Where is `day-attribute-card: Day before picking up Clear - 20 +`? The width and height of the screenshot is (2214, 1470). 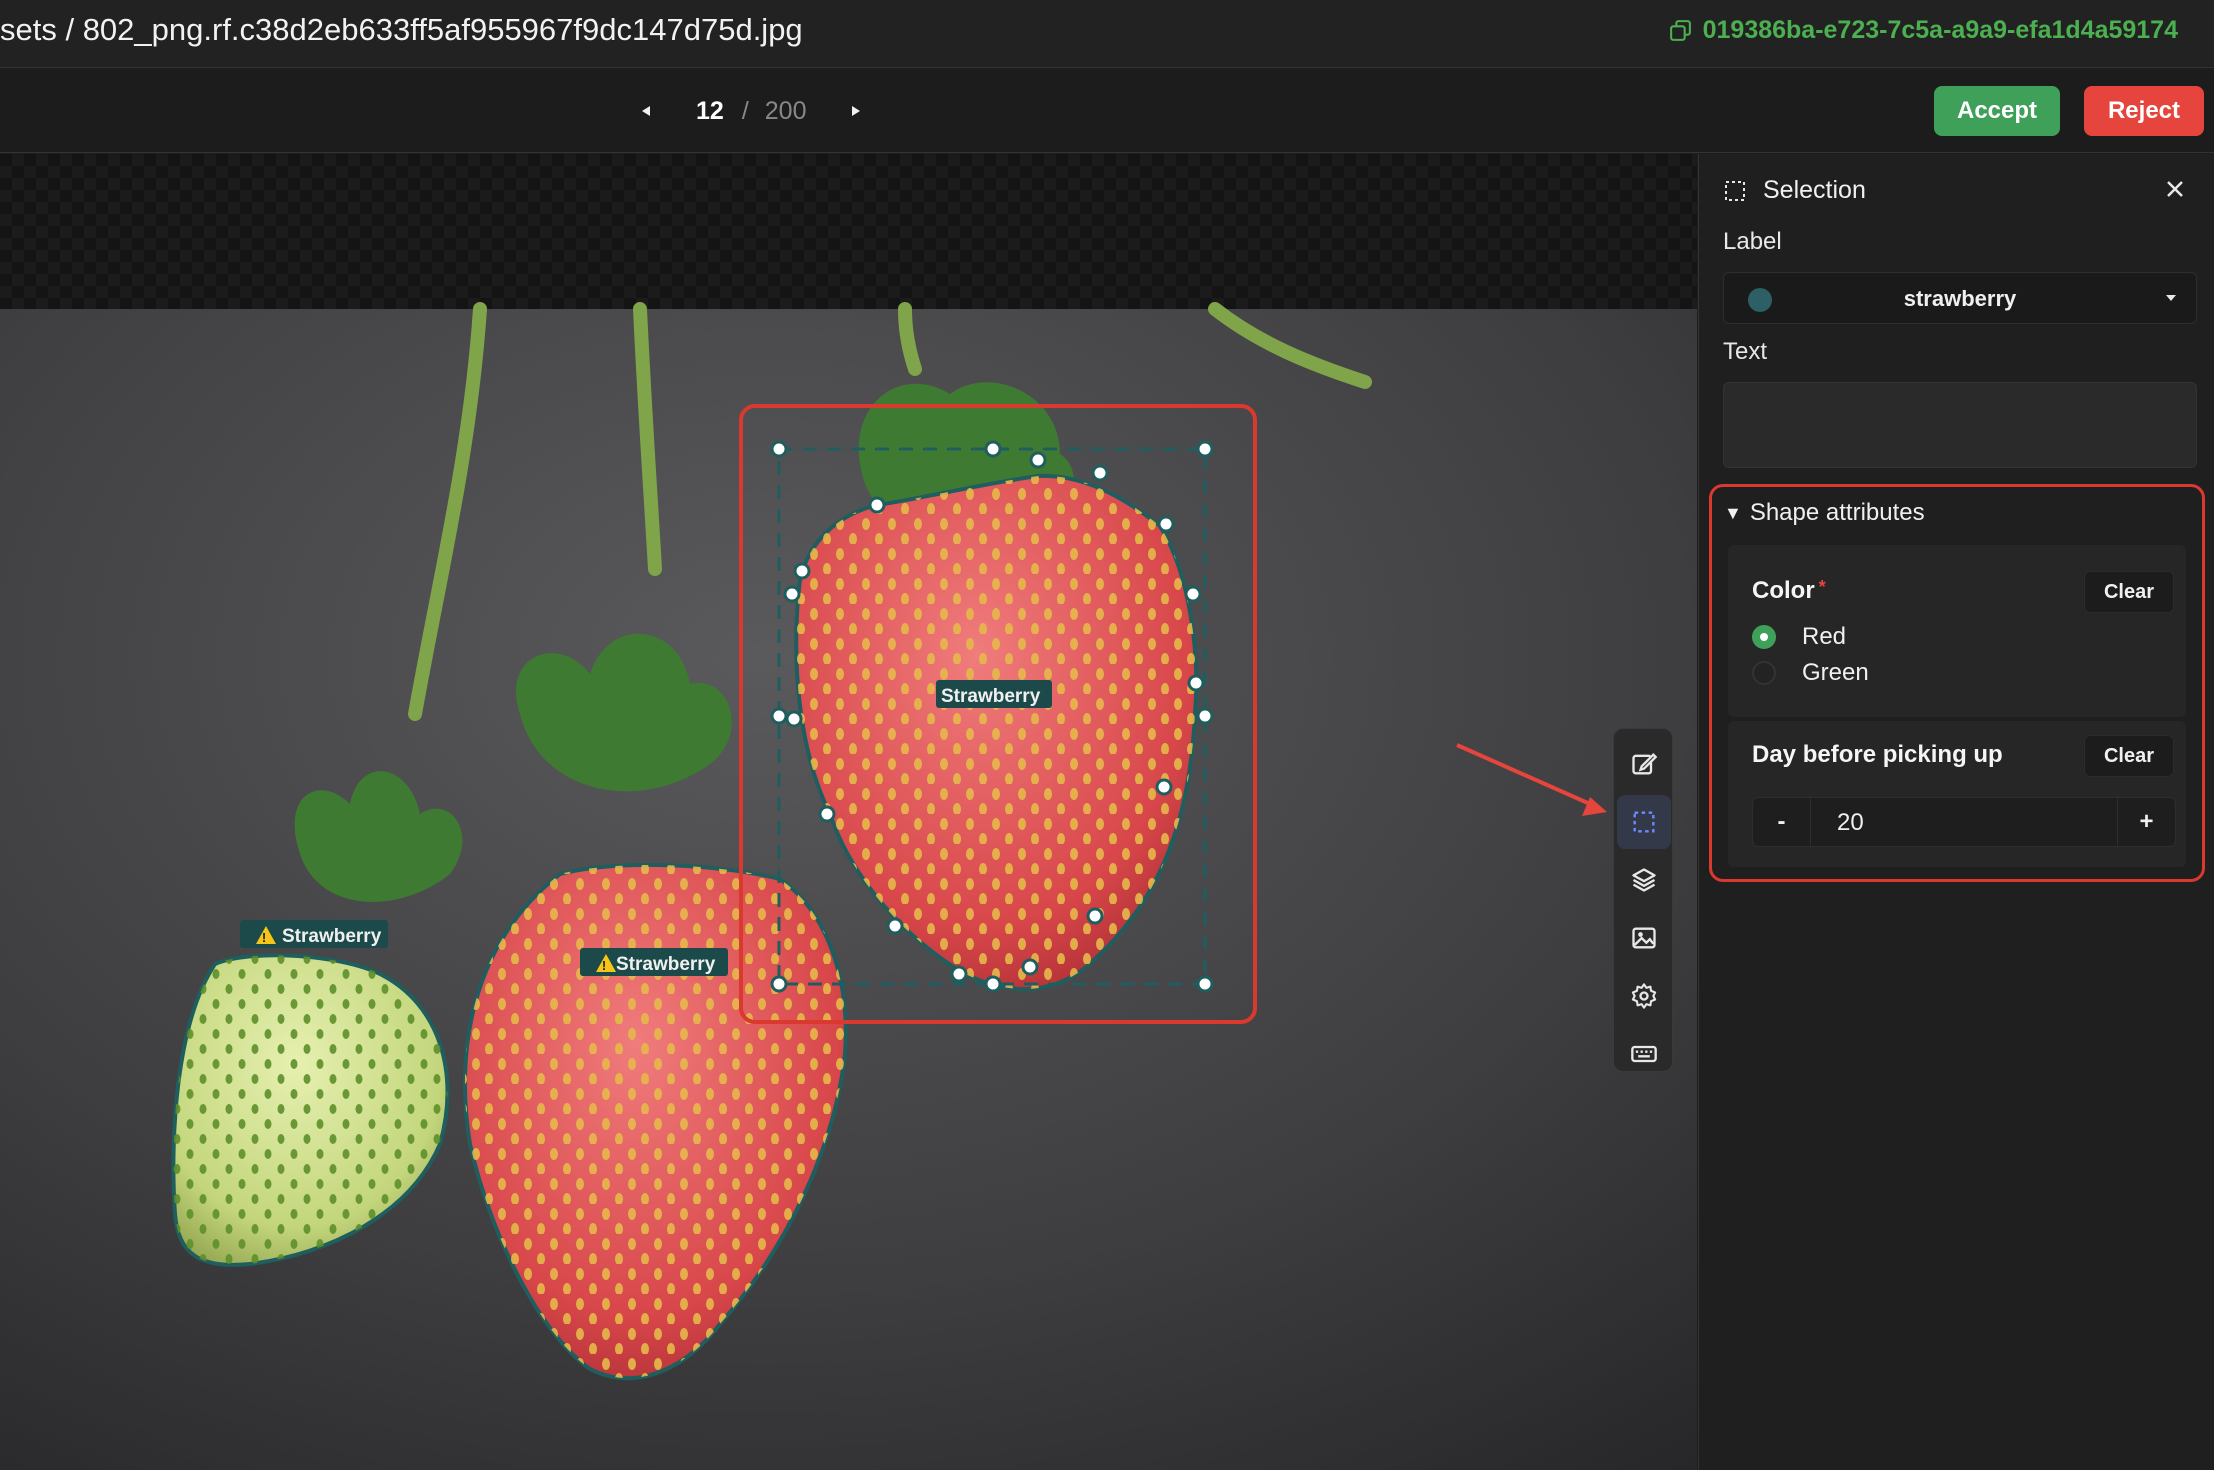 day-attribute-card: Day before picking up Clear - 20 + is located at coordinates (1957, 794).